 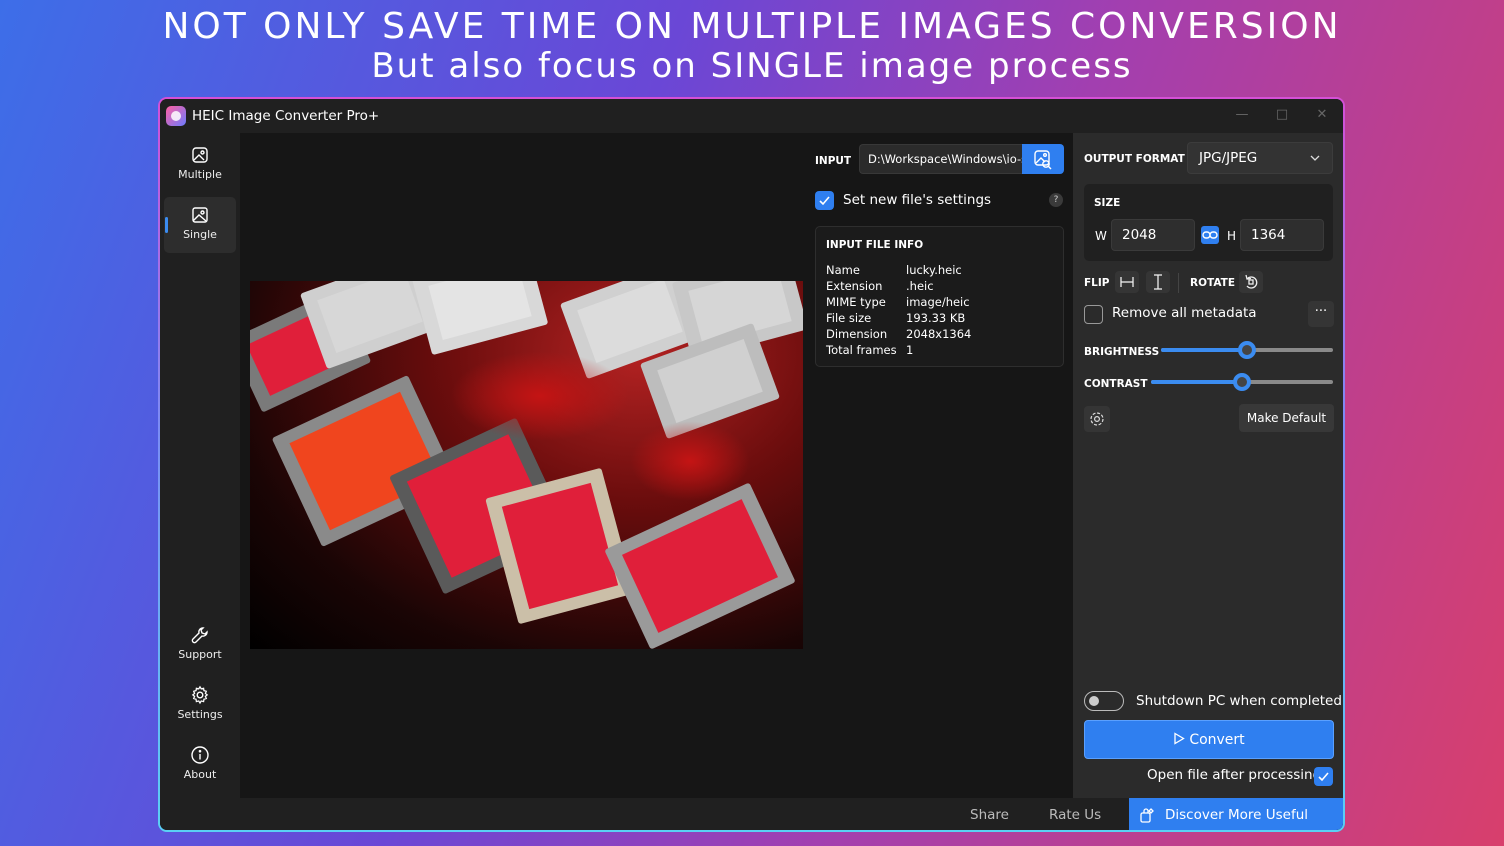 I want to click on make-default-button: Make Default, so click(x=1286, y=418).